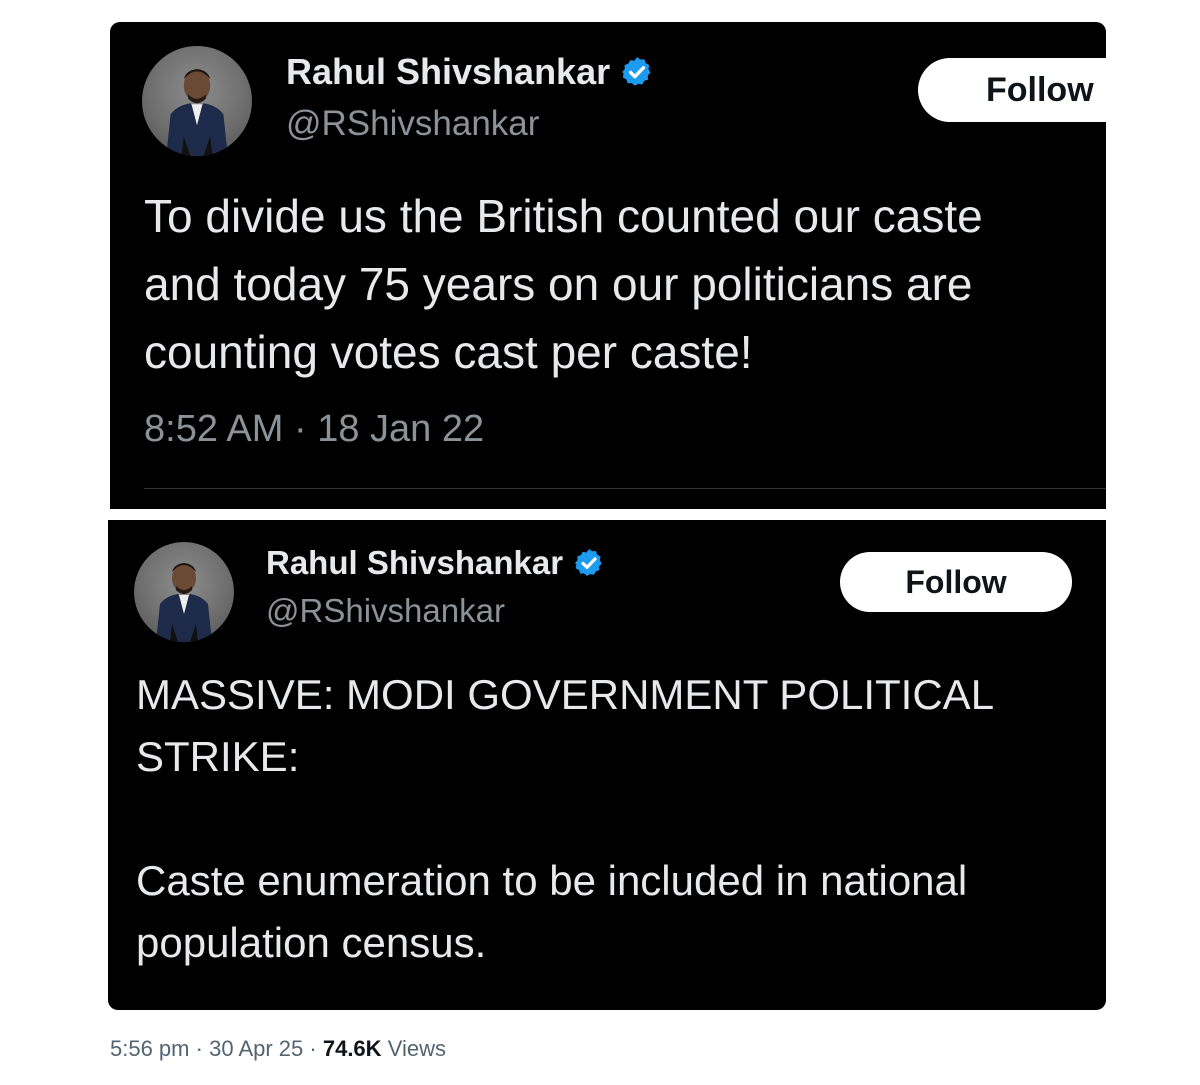 This screenshot has height=1085, width=1200. I want to click on post-time: 5:56 pm, so click(150, 1048).